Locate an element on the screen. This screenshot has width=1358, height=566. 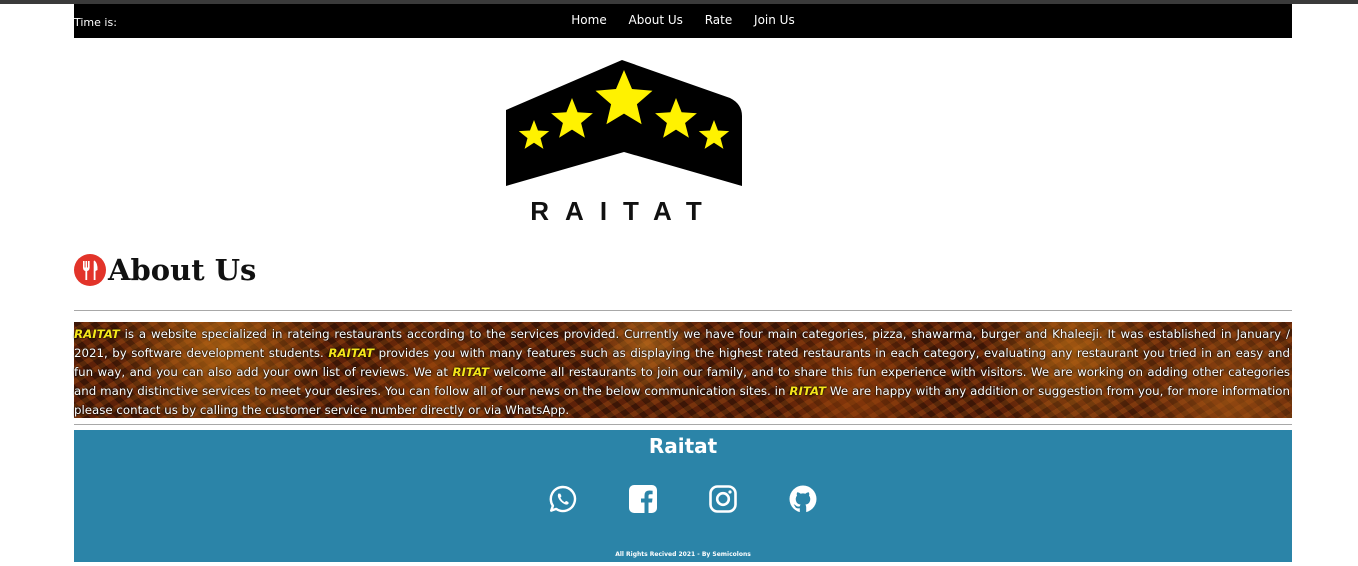
divider-bottom is located at coordinates (683, 424).